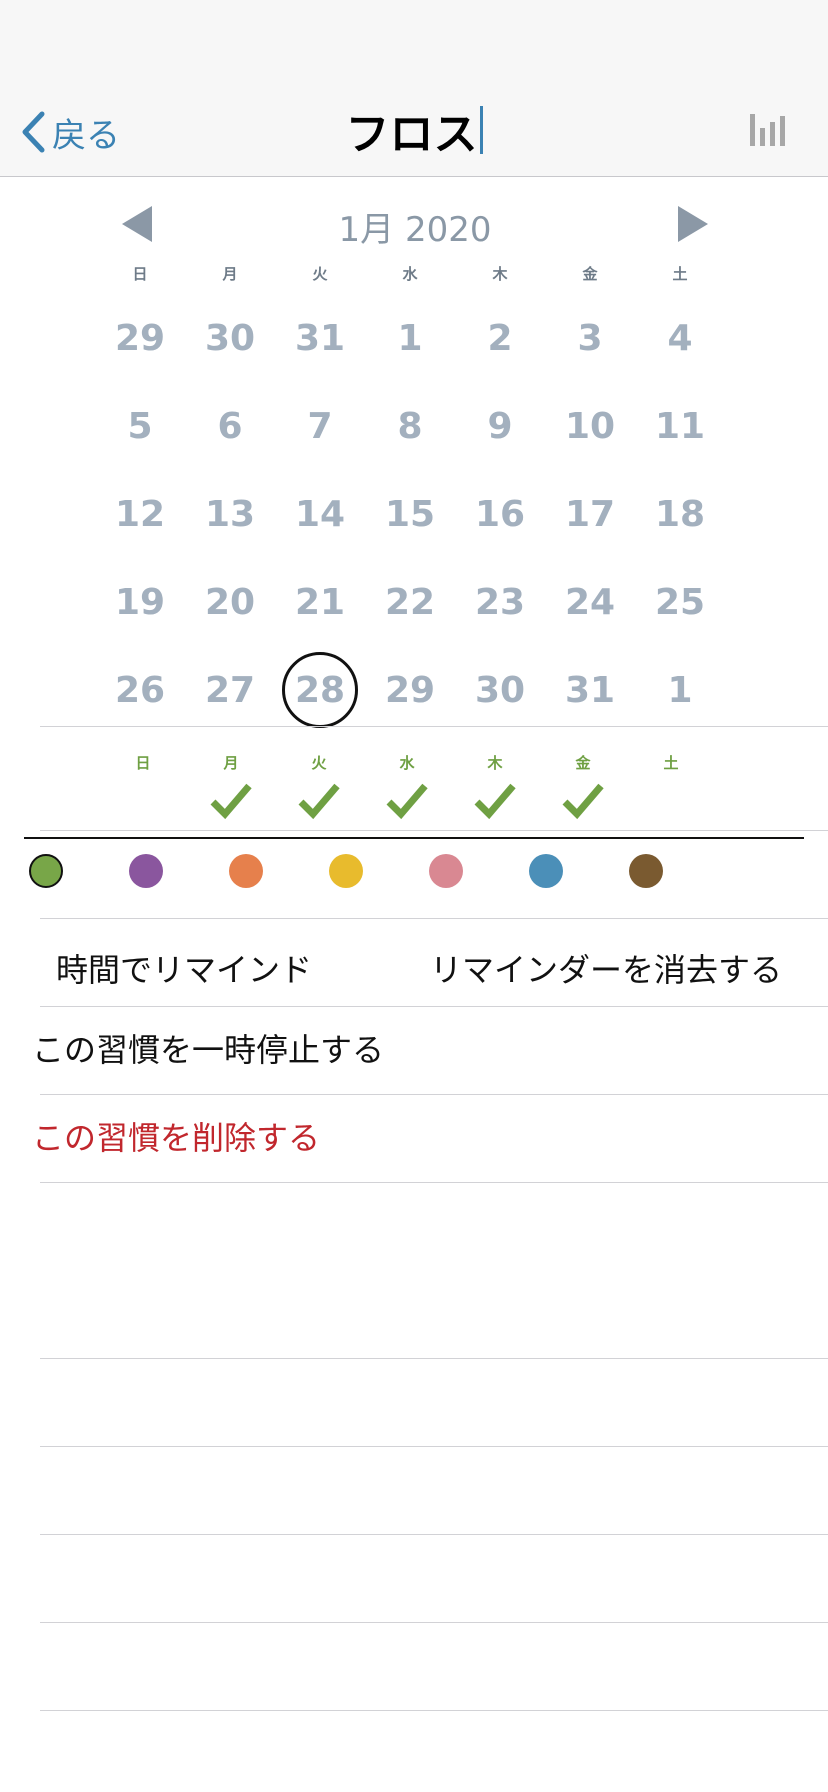 The image size is (828, 1792). I want to click on calendar-day: 25, so click(680, 602).